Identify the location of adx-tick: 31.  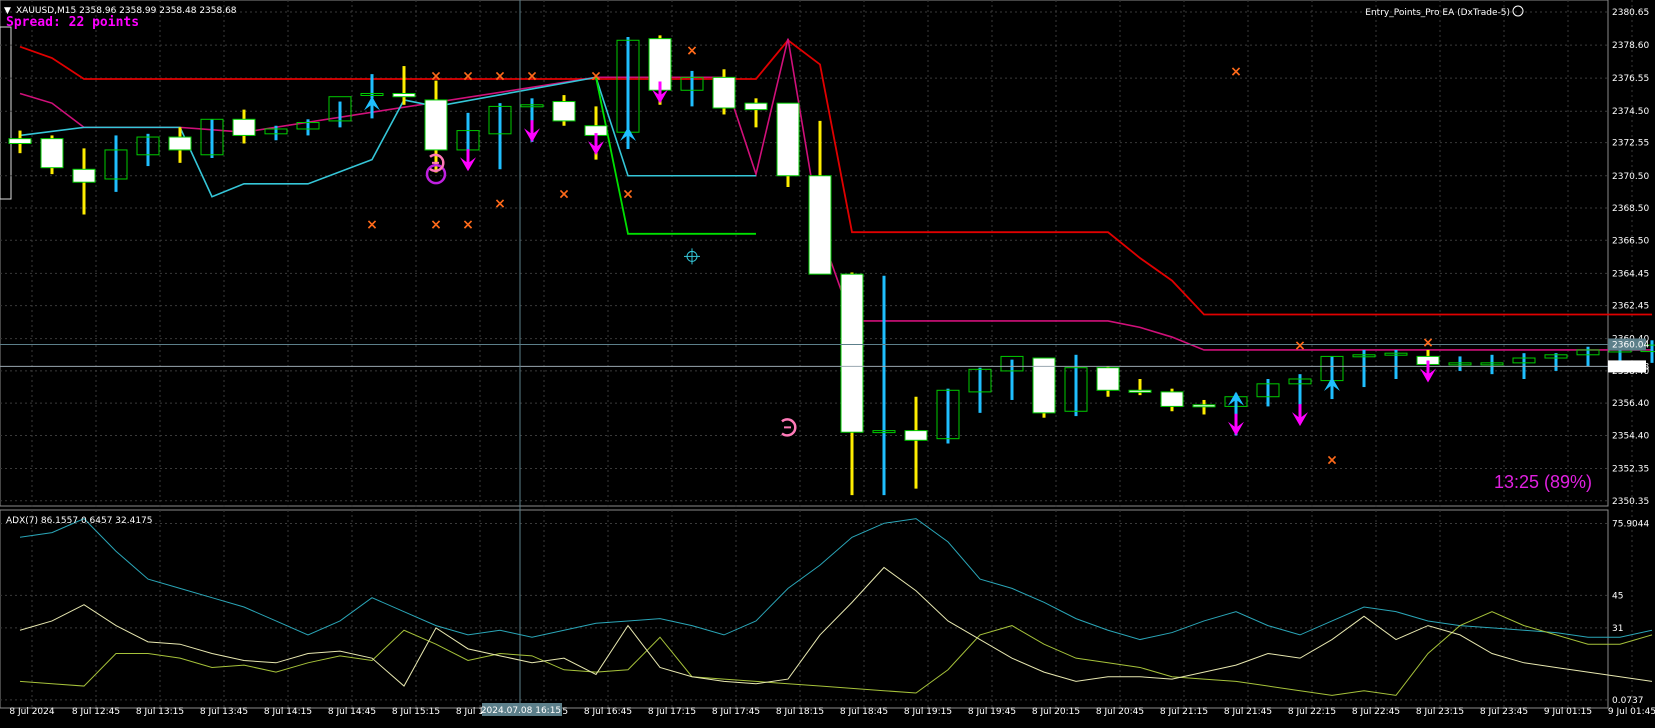
(1617, 629).